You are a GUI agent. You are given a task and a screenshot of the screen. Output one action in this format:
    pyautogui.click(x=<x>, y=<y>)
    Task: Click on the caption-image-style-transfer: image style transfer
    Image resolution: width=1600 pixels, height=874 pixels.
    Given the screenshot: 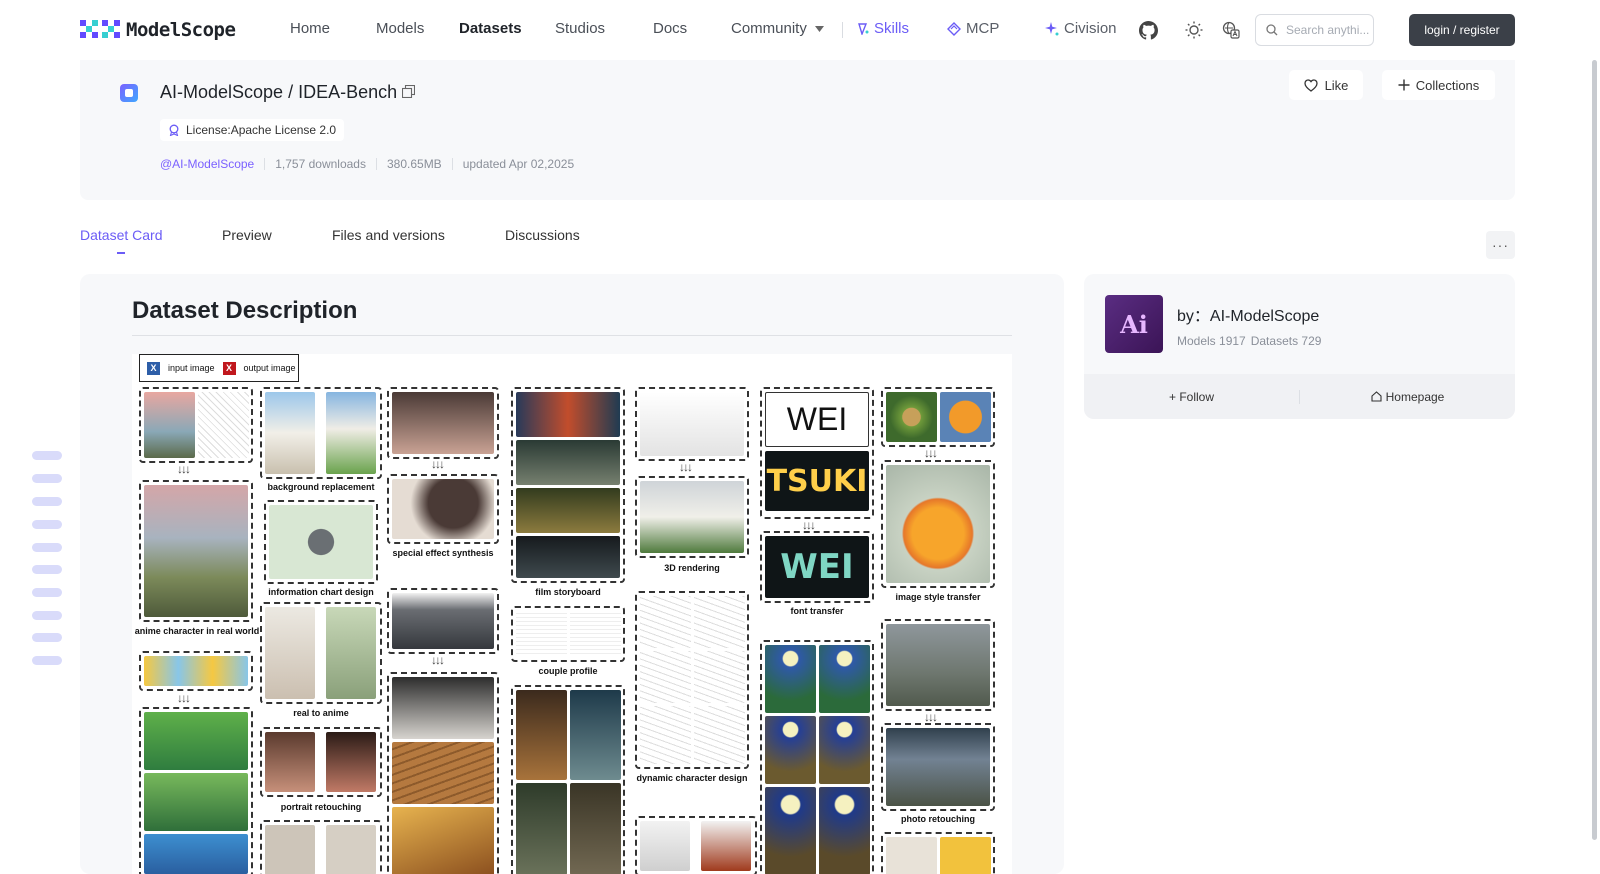 What is the action you would take?
    pyautogui.click(x=938, y=597)
    